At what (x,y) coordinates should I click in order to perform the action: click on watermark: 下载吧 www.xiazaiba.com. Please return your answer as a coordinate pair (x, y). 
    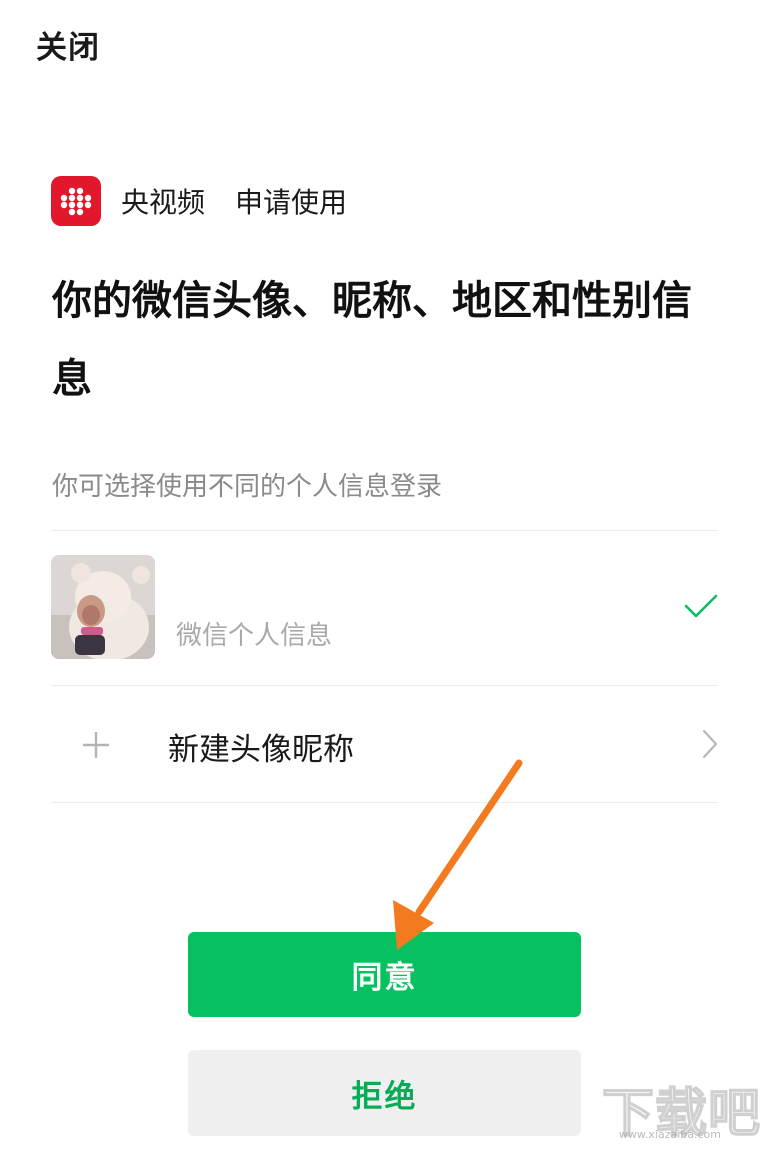
    Looking at the image, I should click on (681, 1114).